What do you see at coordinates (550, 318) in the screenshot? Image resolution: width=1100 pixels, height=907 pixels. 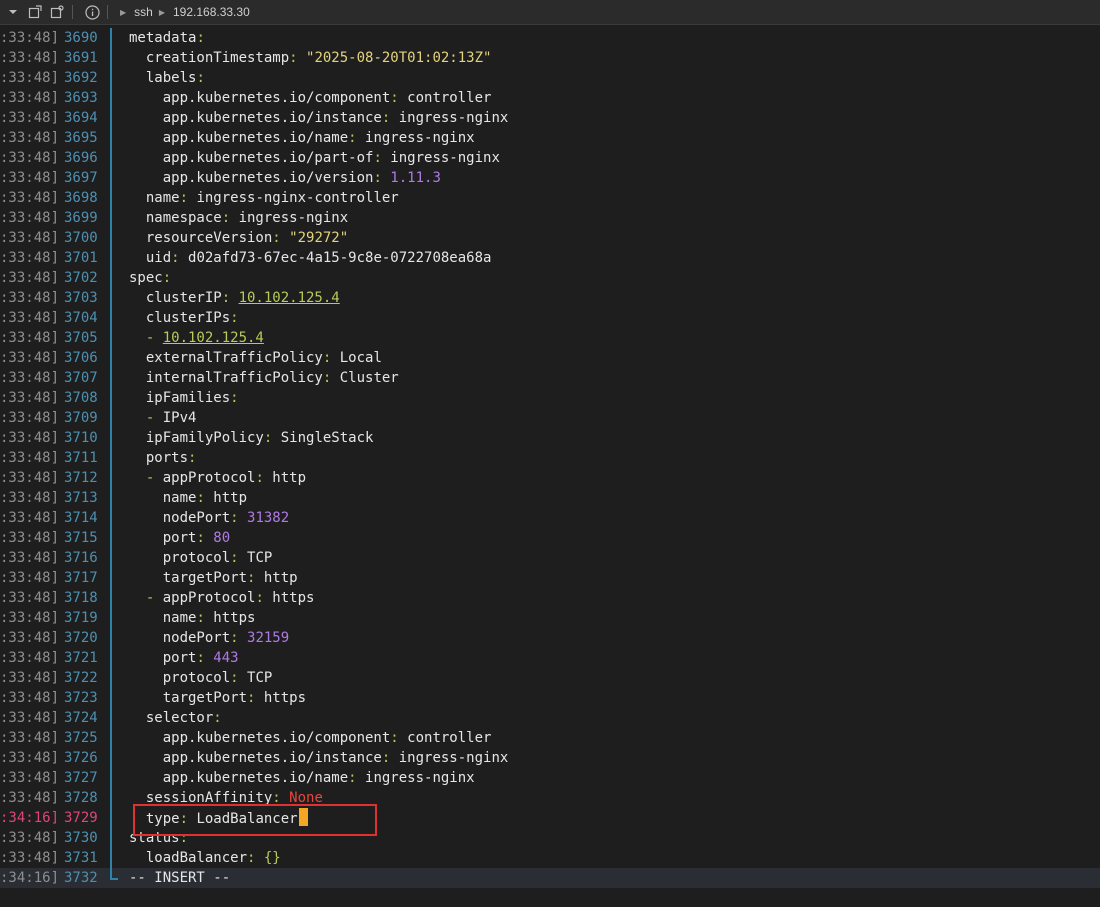 I see `code-line: :33:48] 3704 clusterIPs:` at bounding box center [550, 318].